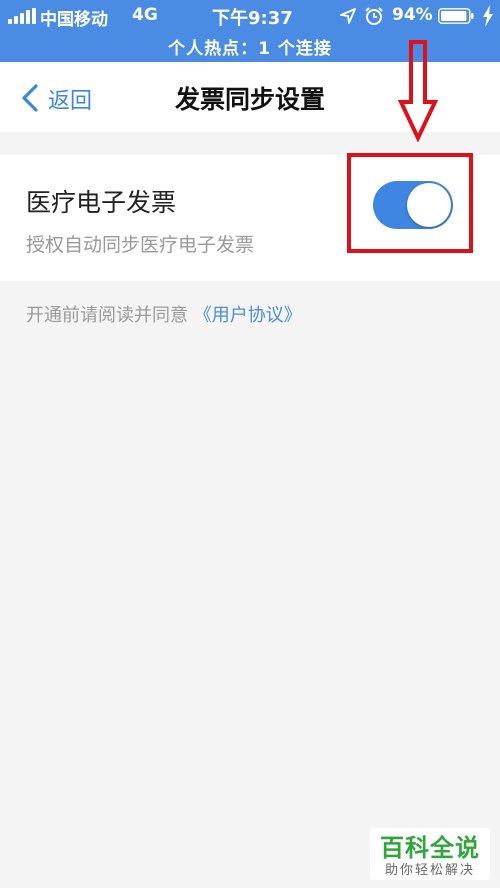  Describe the element at coordinates (145, 15) in the screenshot. I see `network-type: 4G` at that location.